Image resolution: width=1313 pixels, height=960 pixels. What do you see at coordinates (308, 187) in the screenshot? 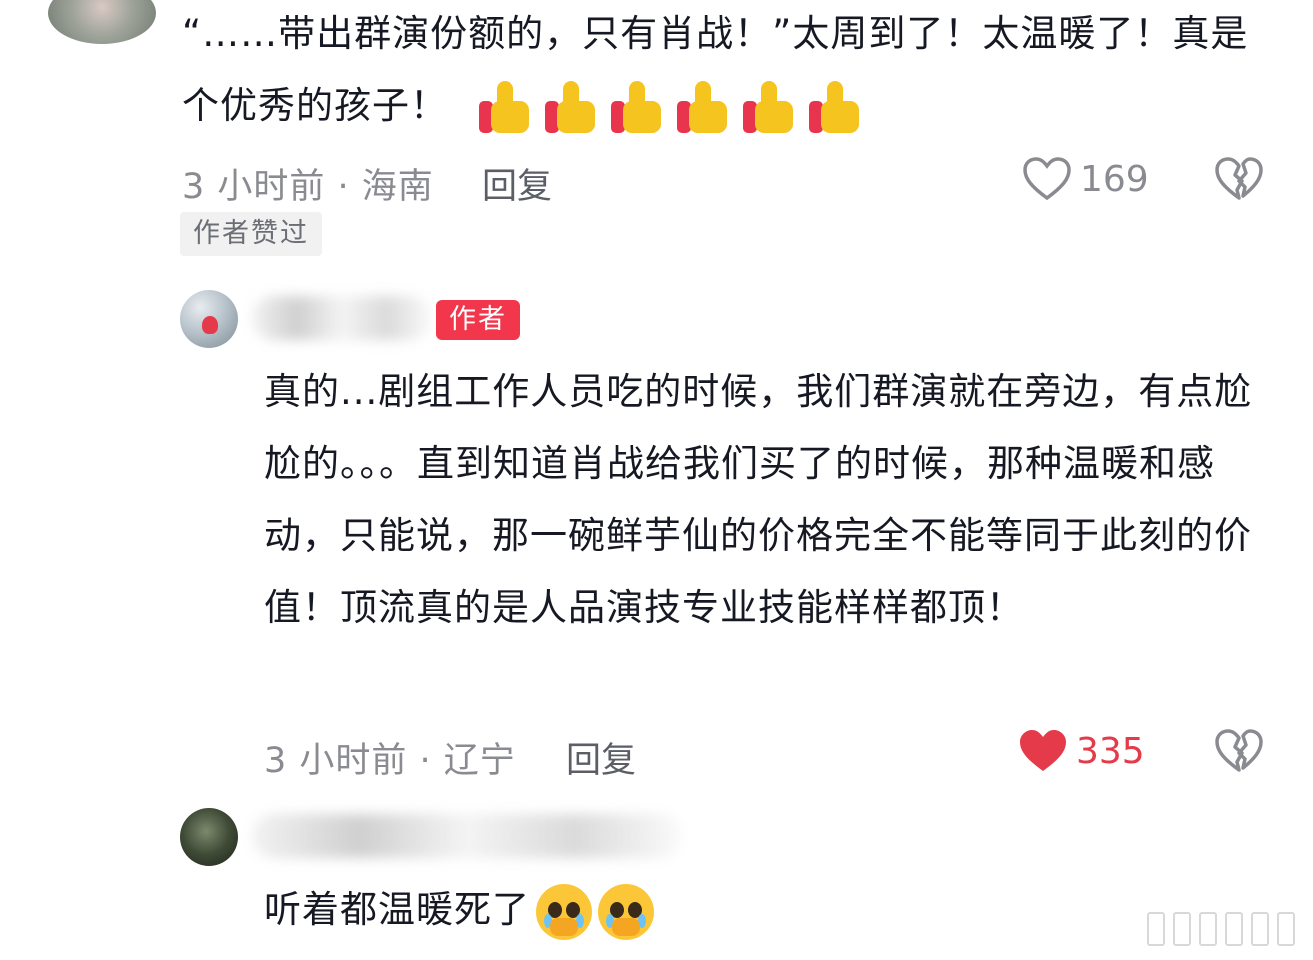
I see `comment-time-location: 3 小时前 · 海南` at bounding box center [308, 187].